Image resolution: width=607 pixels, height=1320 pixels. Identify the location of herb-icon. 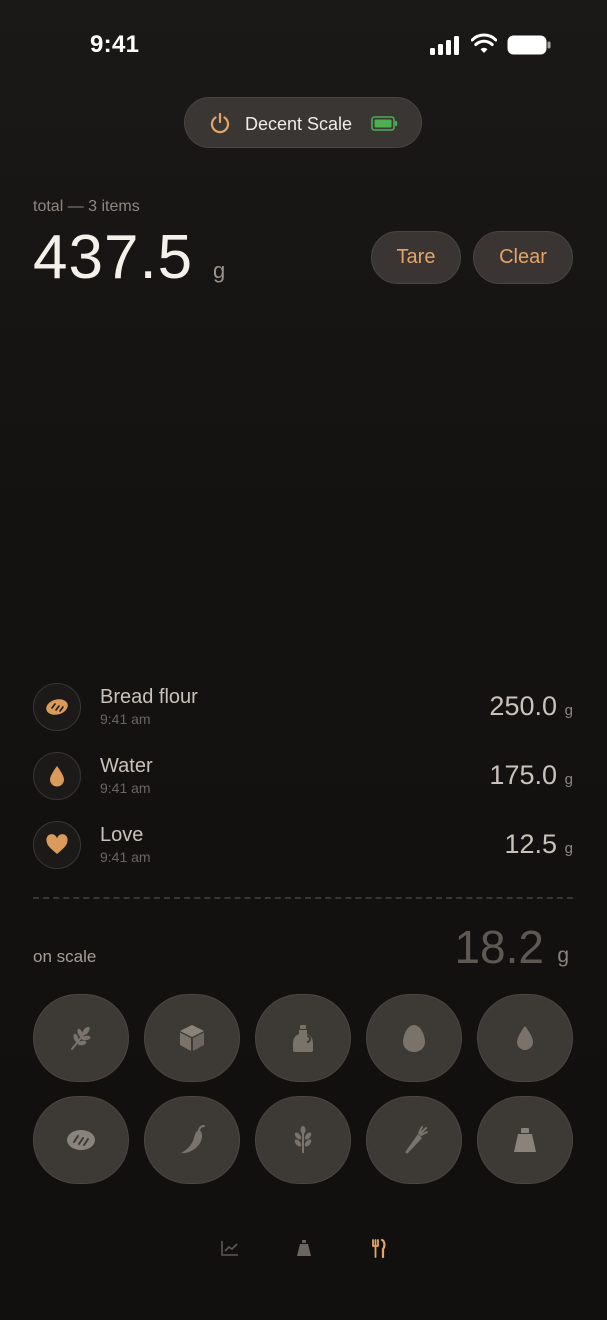
(303, 1139).